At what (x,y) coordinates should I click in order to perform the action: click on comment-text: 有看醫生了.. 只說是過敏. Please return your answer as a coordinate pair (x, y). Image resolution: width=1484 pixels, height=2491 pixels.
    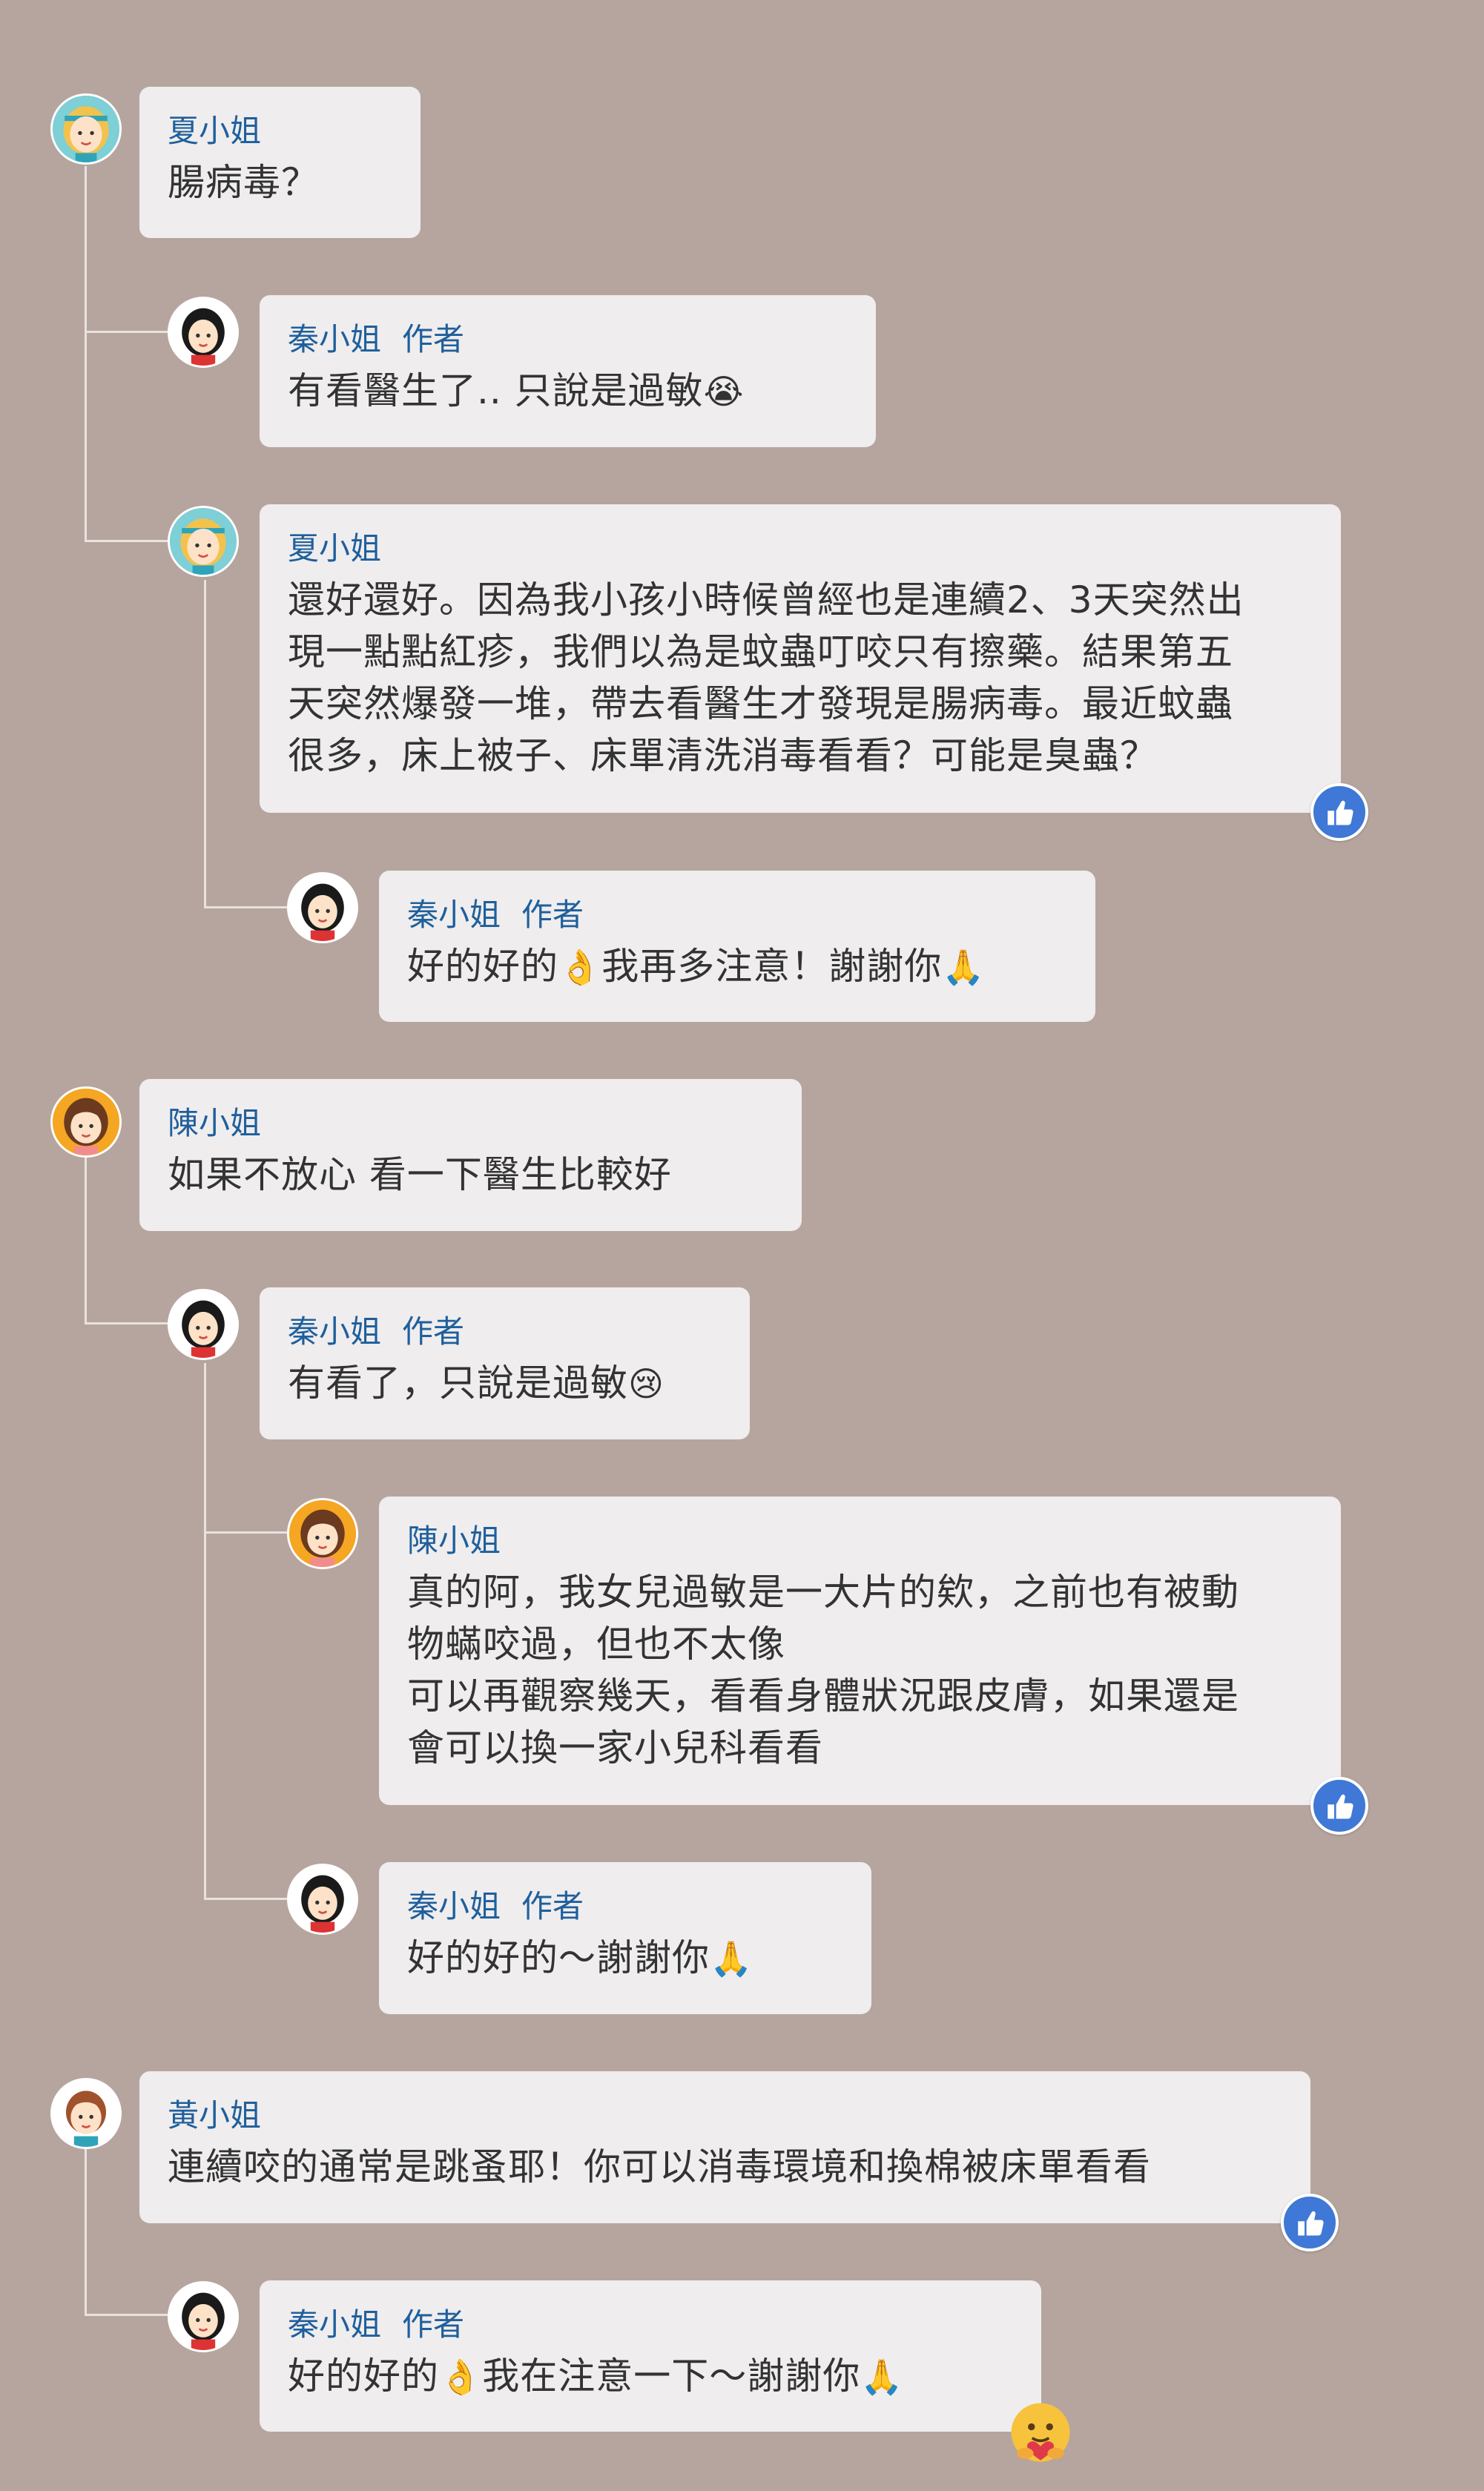
    Looking at the image, I should click on (496, 390).